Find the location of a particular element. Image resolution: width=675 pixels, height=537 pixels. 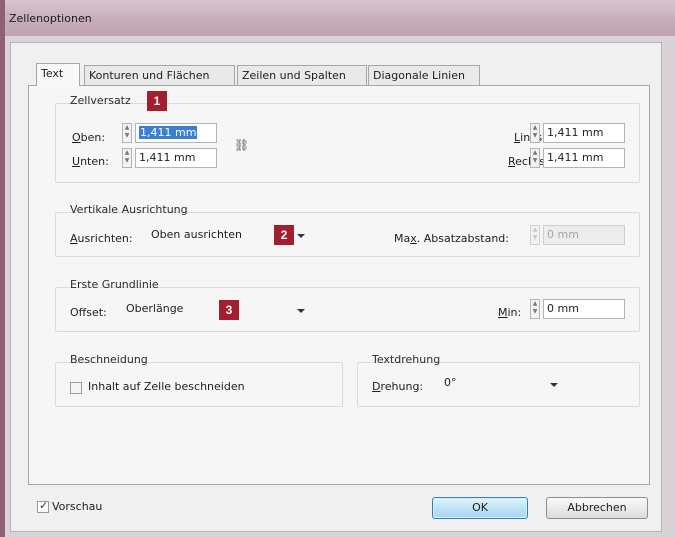

links-field: 1,411 mm is located at coordinates (584, 133).